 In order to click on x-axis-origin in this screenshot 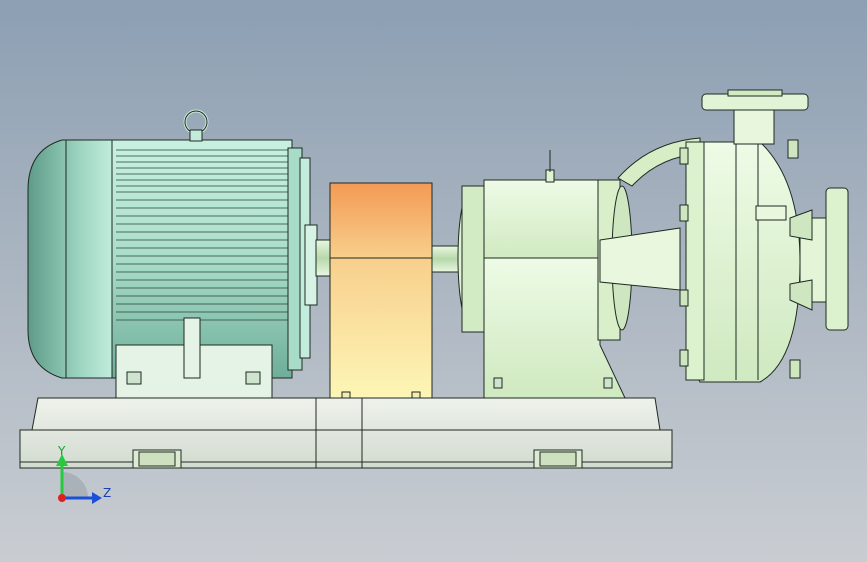, I will do `click(62, 498)`.